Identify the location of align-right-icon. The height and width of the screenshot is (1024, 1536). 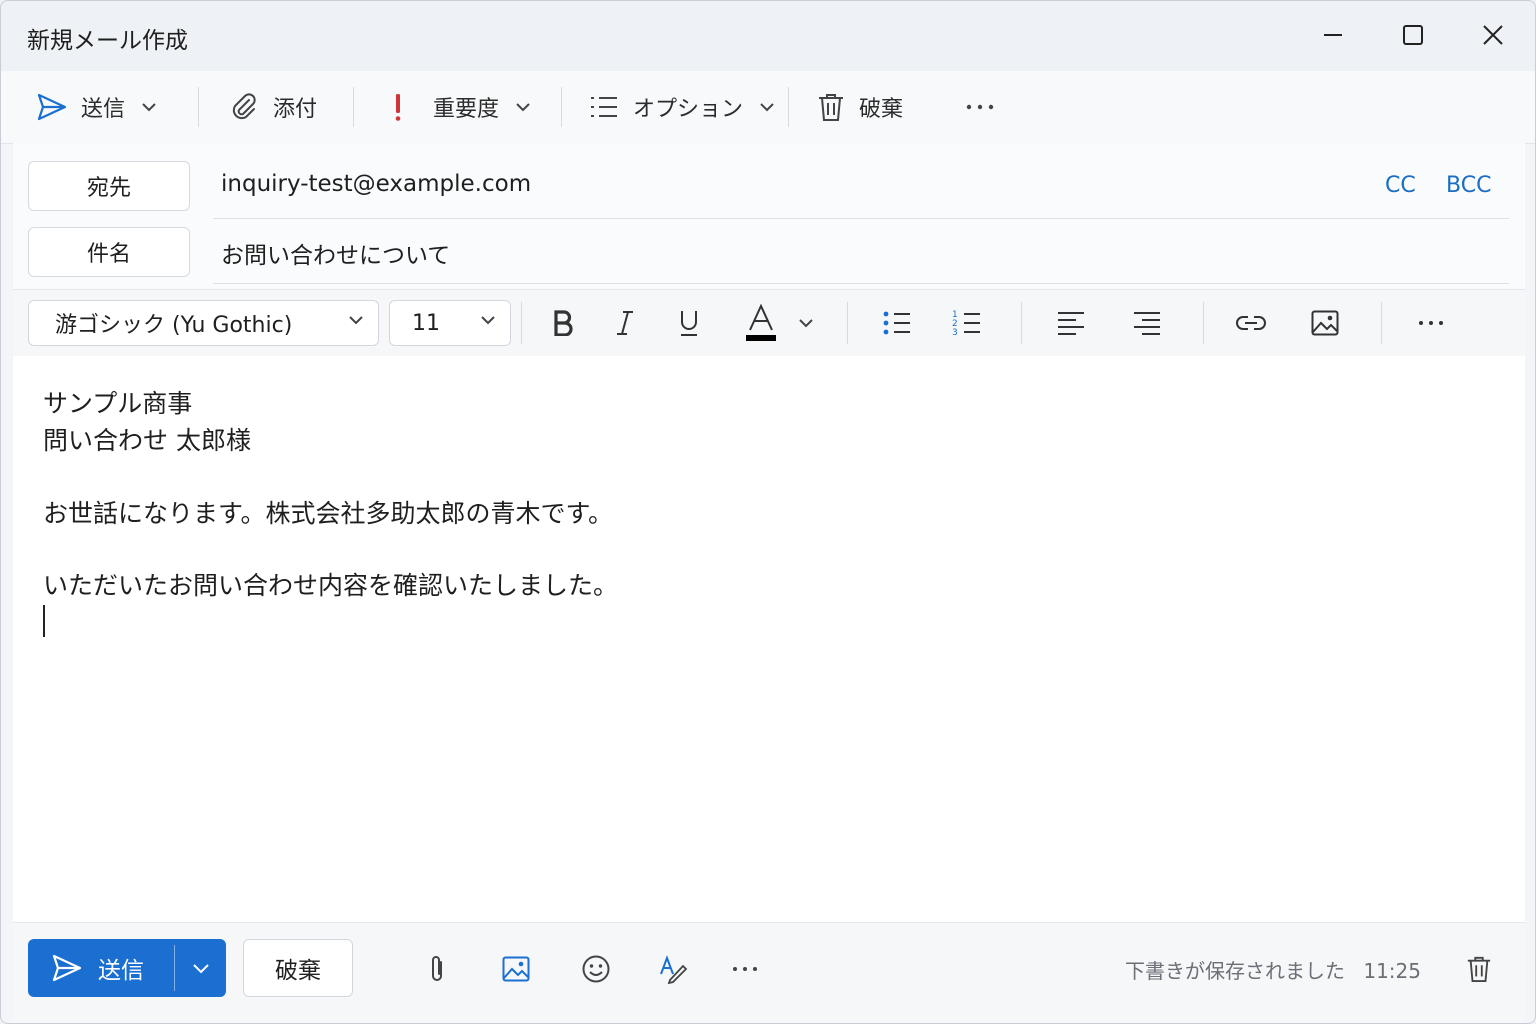
(1147, 323).